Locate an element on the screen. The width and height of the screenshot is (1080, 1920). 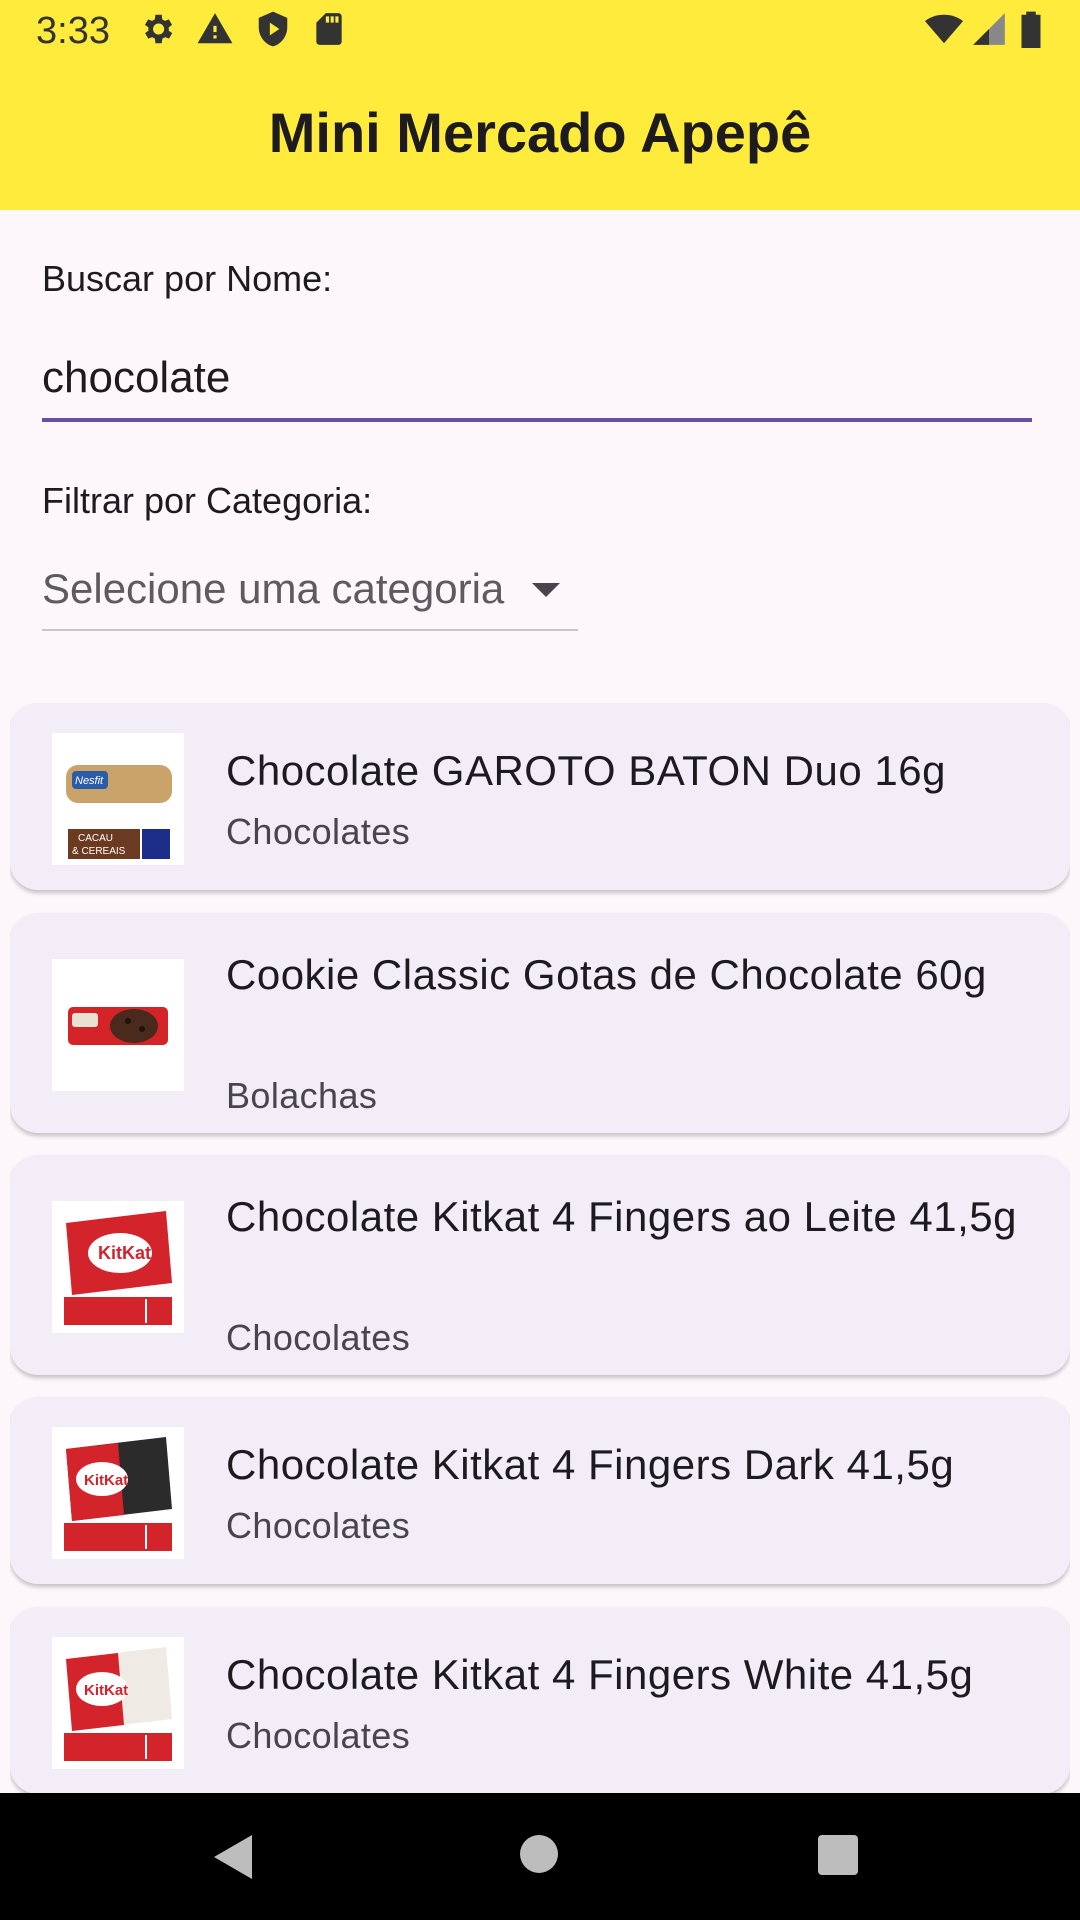
nesfit-cookie-image: Nesfit CACAU & CEREAIS is located at coordinates (118, 799).